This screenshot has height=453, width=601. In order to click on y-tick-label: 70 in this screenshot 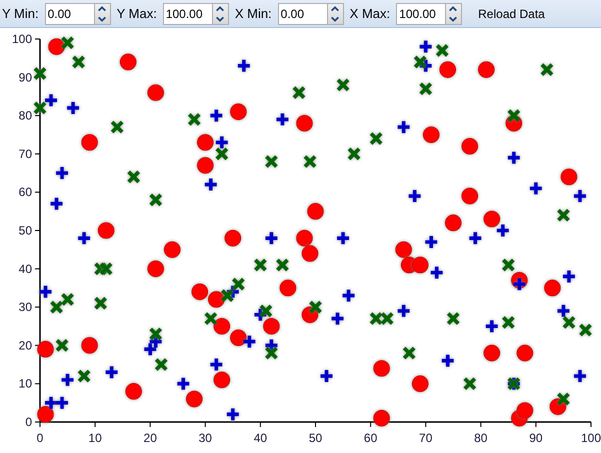, I will do `click(25, 153)`.